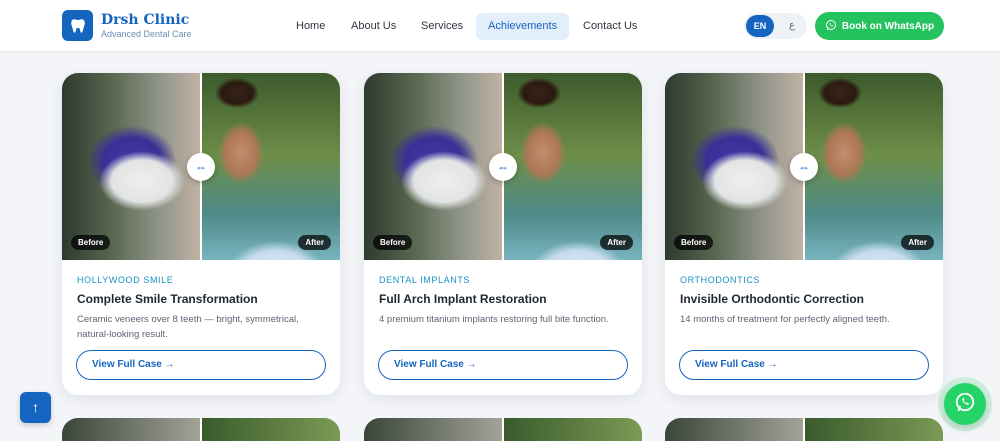  What do you see at coordinates (125, 280) in the screenshot?
I see `case-category: HOLLYWOOD SMILE` at bounding box center [125, 280].